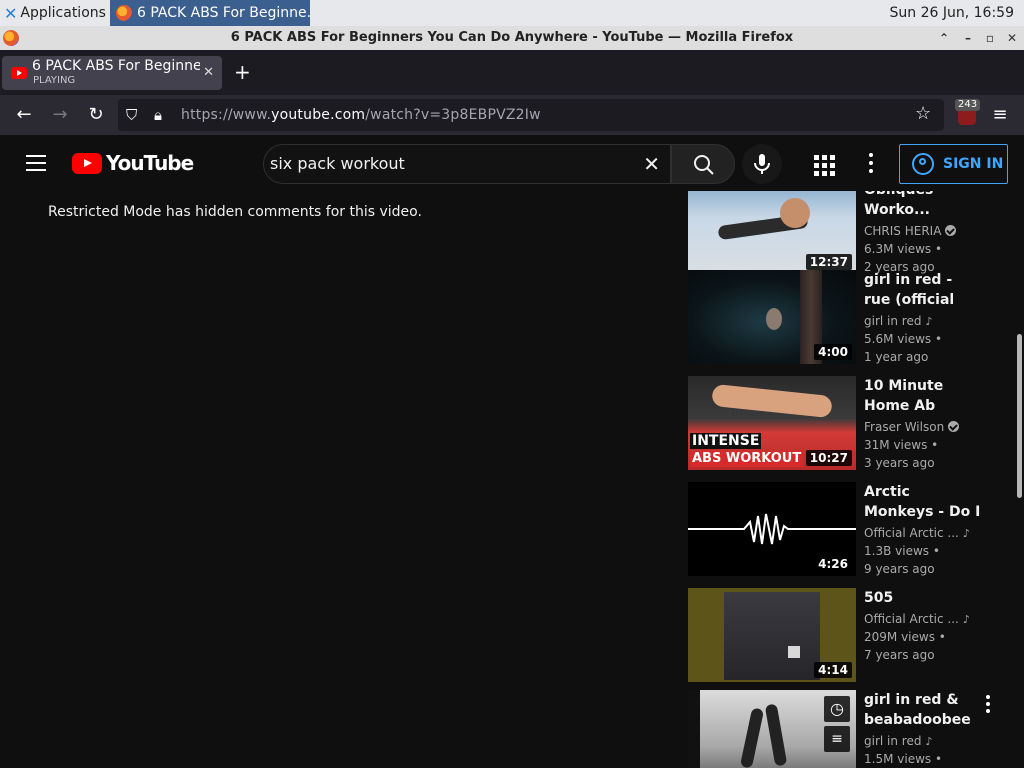 The width and height of the screenshot is (1024, 768). Describe the element at coordinates (973, 164) in the screenshot. I see `sign-in-label: SIGN IN` at that location.